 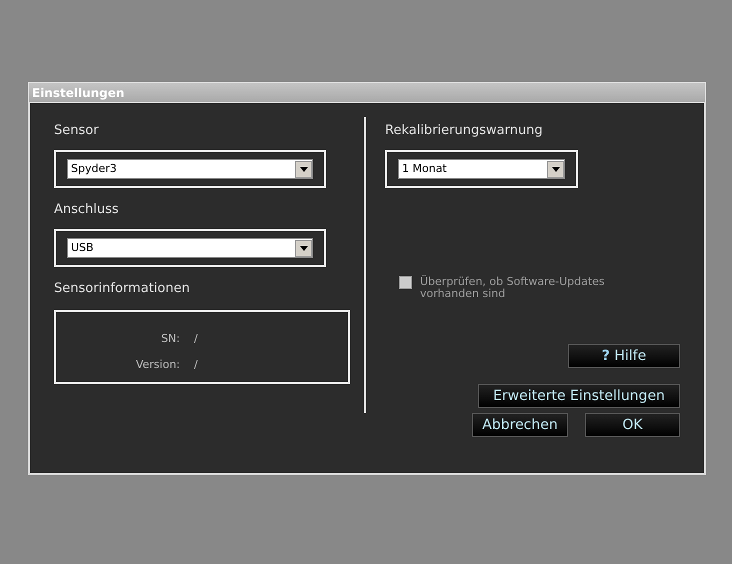 What do you see at coordinates (481, 169) in the screenshot?
I see `dropdown: 1 Monat` at bounding box center [481, 169].